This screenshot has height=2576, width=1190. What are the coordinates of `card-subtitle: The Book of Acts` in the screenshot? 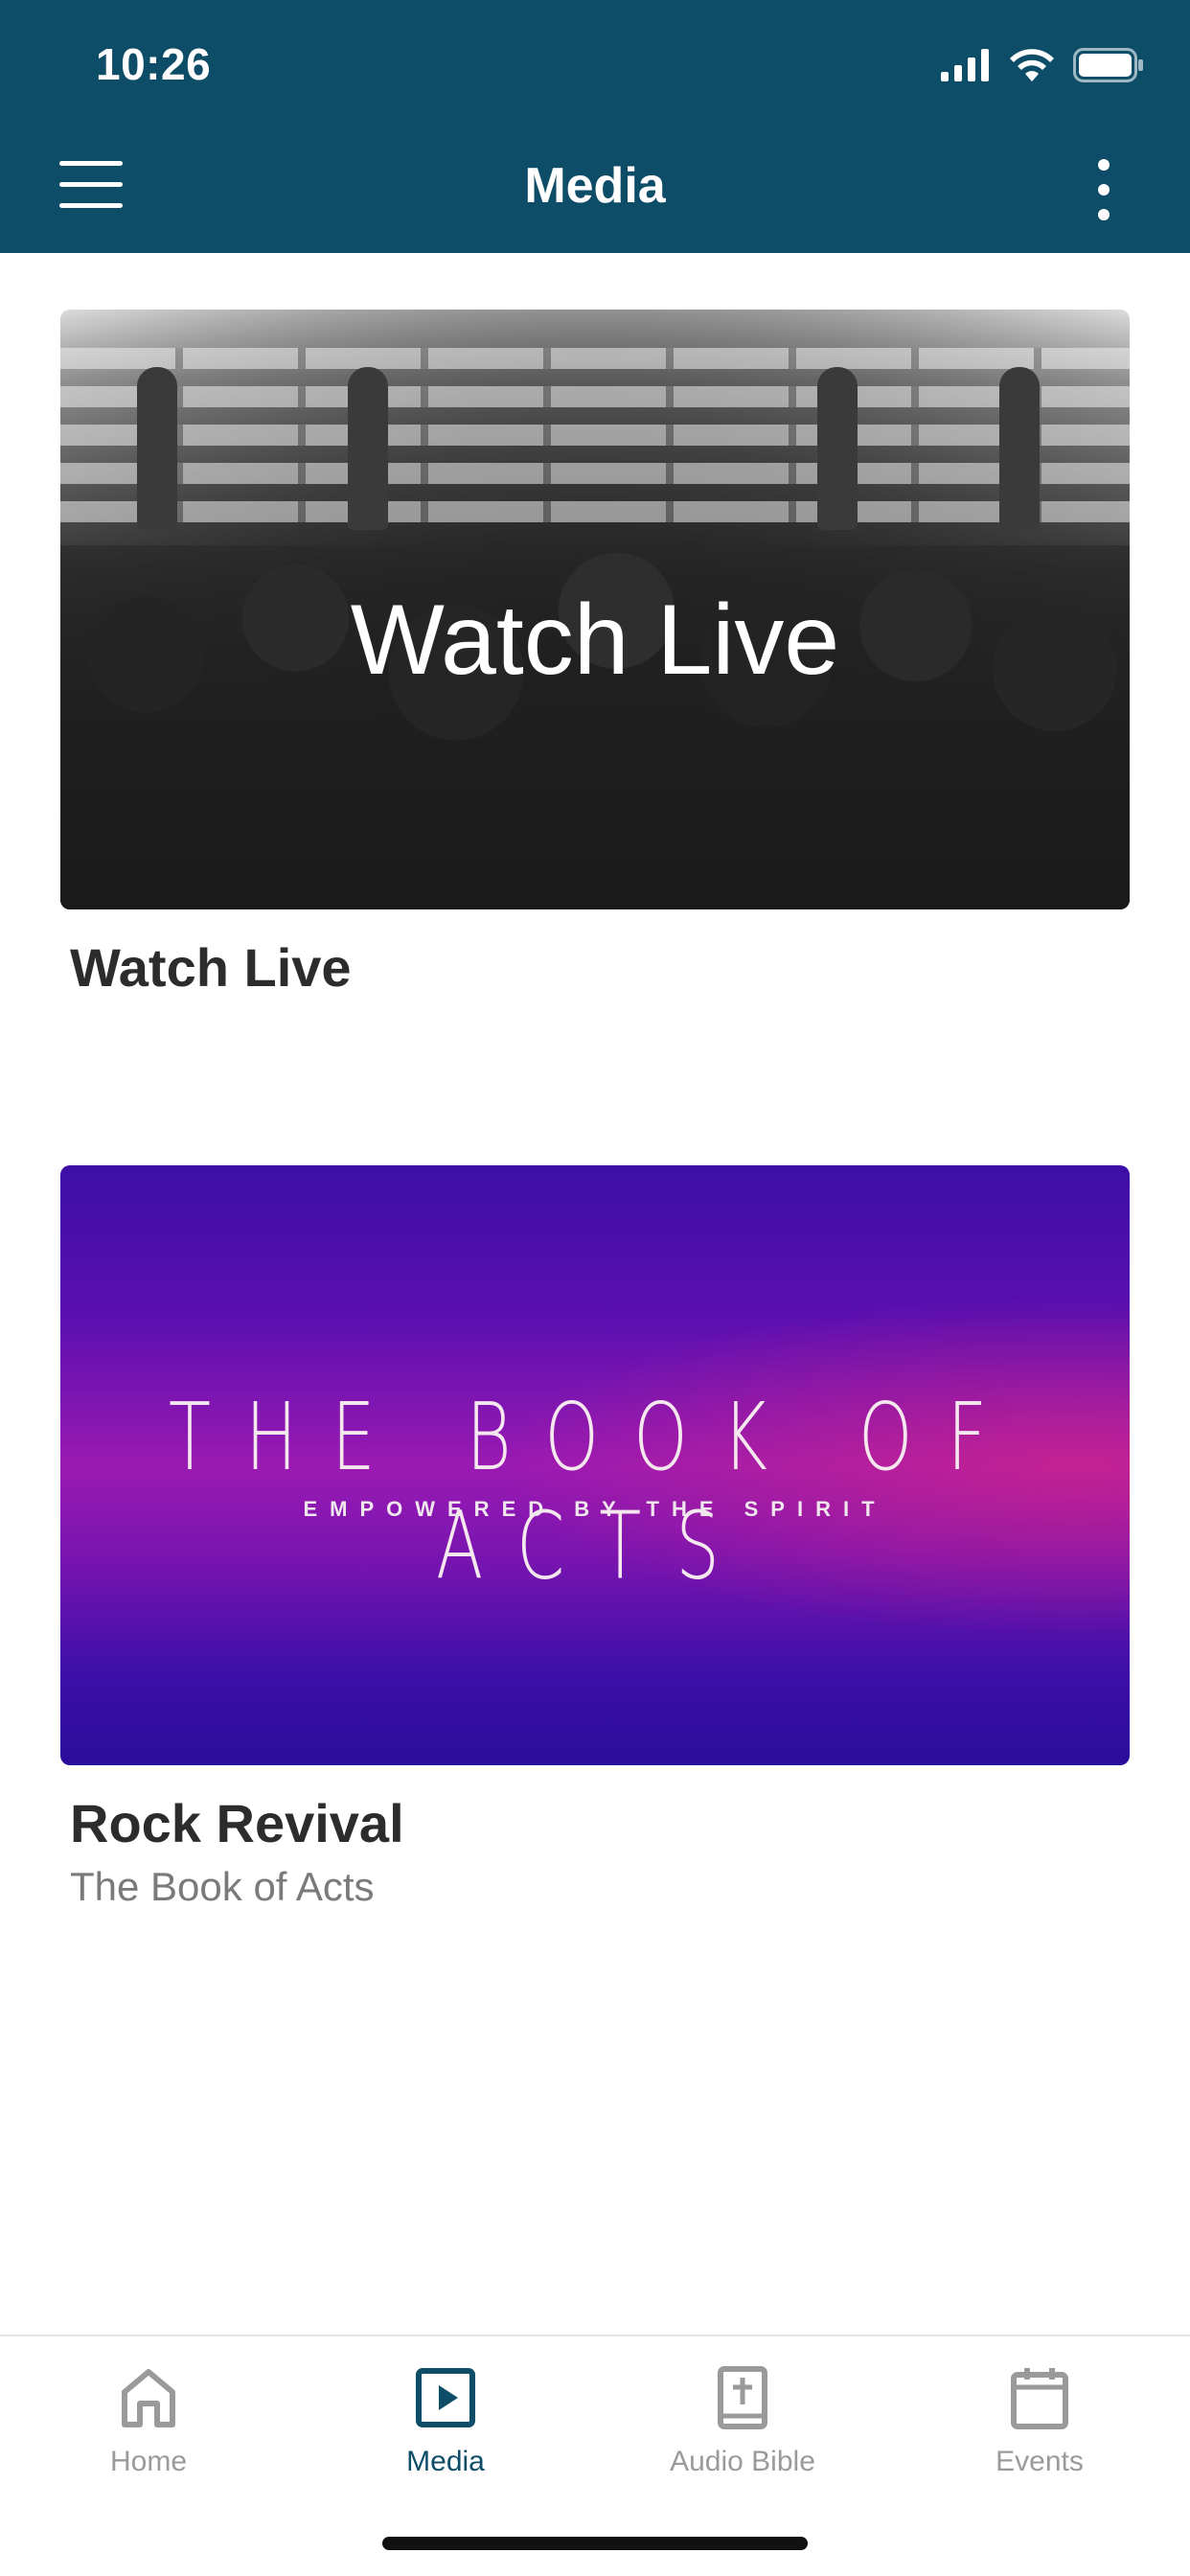 It's located at (222, 1886).